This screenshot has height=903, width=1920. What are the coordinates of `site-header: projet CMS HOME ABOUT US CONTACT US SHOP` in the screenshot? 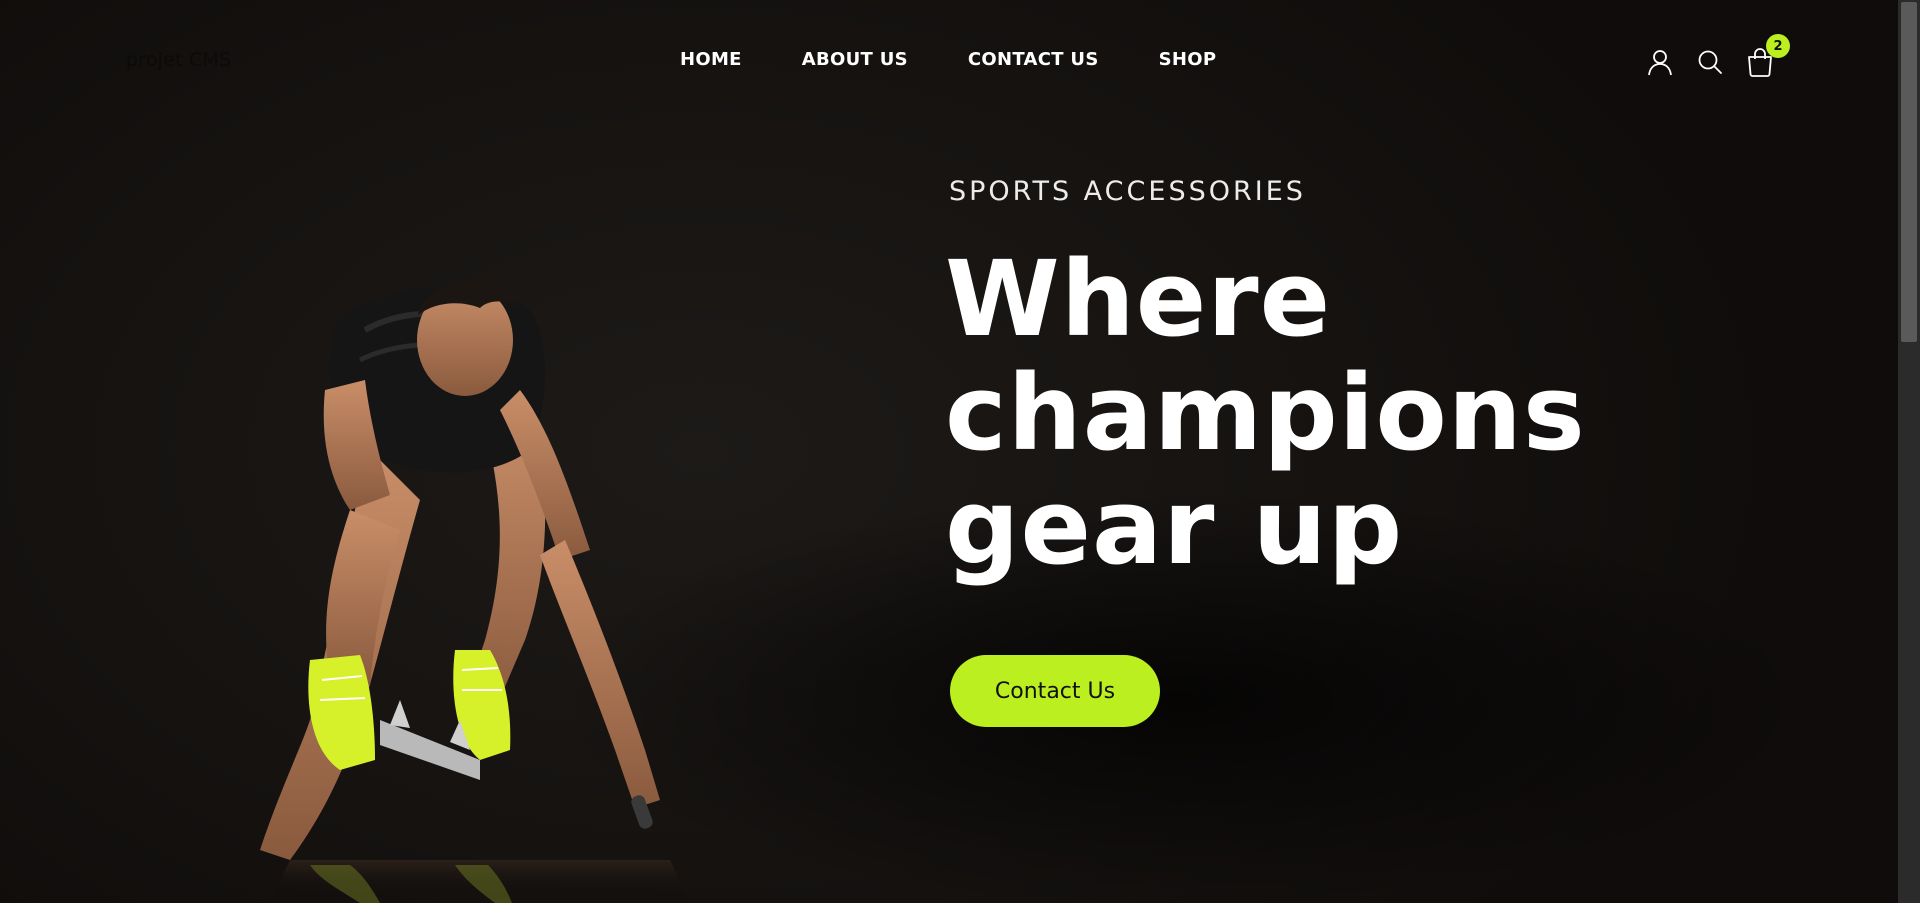 It's located at (949, 60).